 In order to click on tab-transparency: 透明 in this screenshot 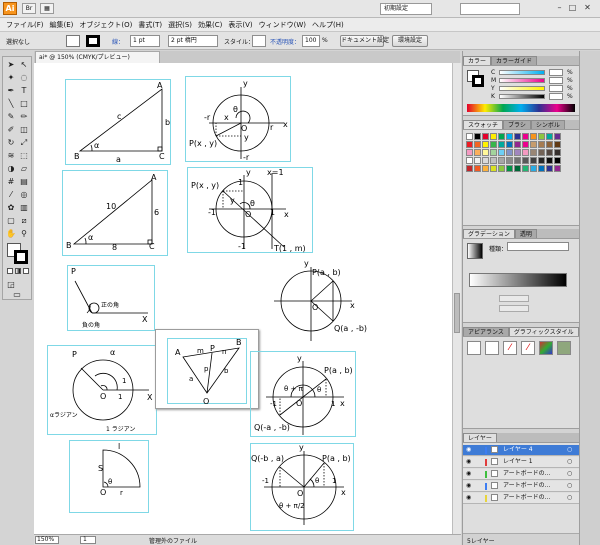, I will do `click(525, 233)`.